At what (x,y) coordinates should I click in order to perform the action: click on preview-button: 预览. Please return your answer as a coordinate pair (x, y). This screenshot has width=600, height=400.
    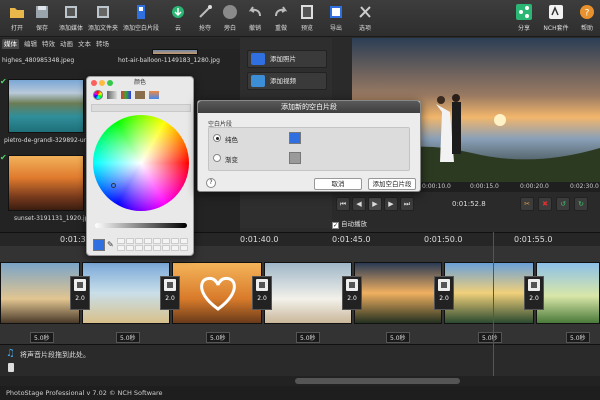
    Looking at the image, I should click on (307, 19).